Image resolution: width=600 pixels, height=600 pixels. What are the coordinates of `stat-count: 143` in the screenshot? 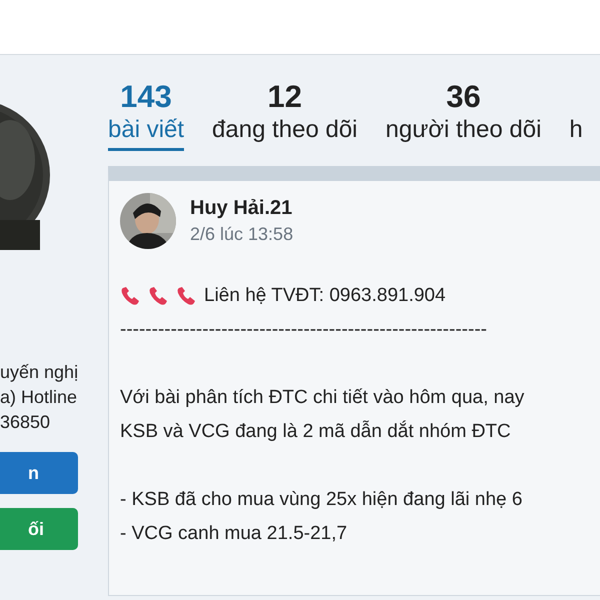 It's located at (146, 97).